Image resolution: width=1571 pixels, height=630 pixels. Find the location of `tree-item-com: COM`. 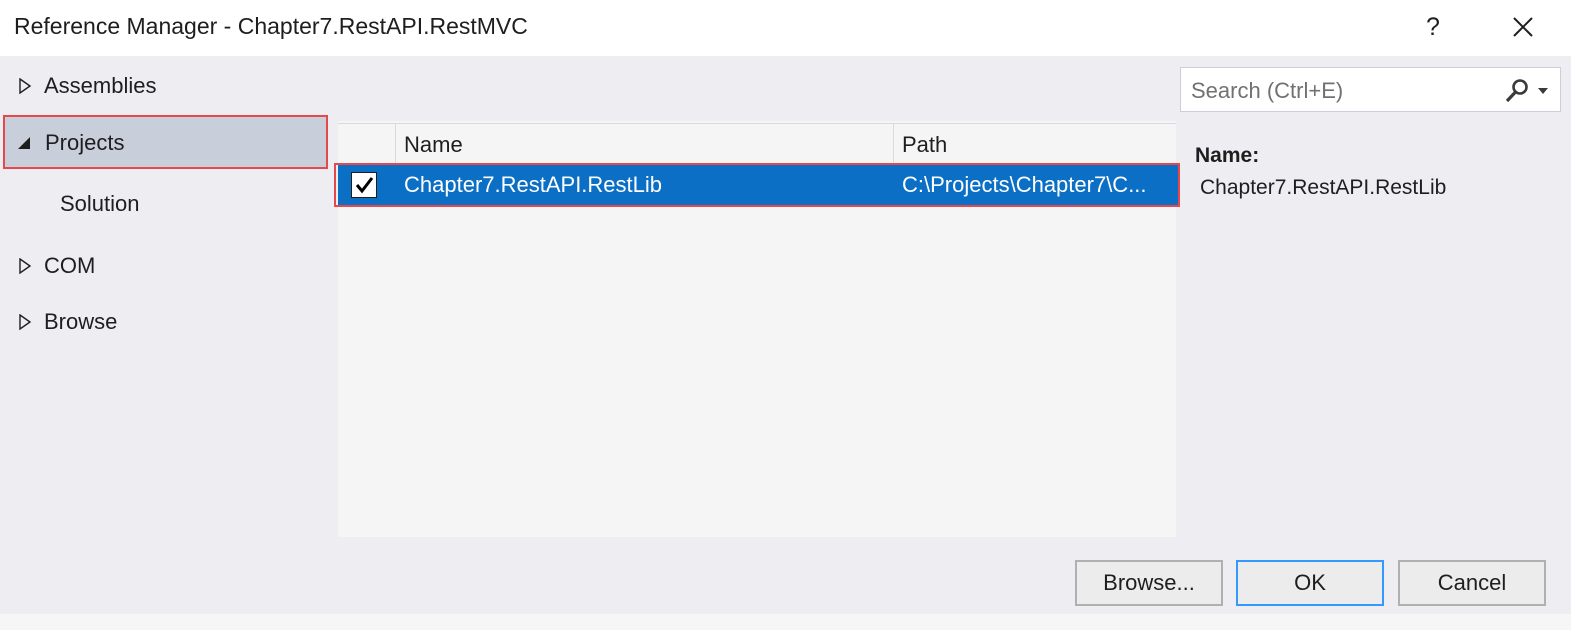

tree-item-com: COM is located at coordinates (169, 266).